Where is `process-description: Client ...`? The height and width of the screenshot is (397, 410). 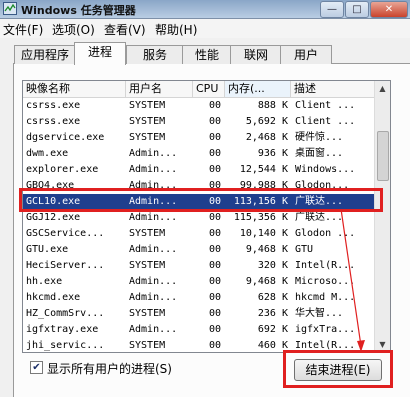 process-description: Client ... is located at coordinates (325, 105).